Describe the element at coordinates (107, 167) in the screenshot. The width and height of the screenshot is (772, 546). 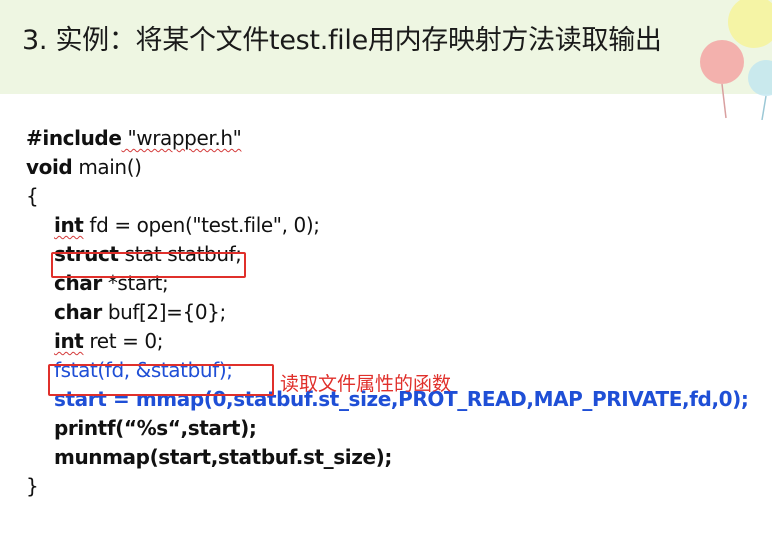
I see `code-text: main()` at that location.